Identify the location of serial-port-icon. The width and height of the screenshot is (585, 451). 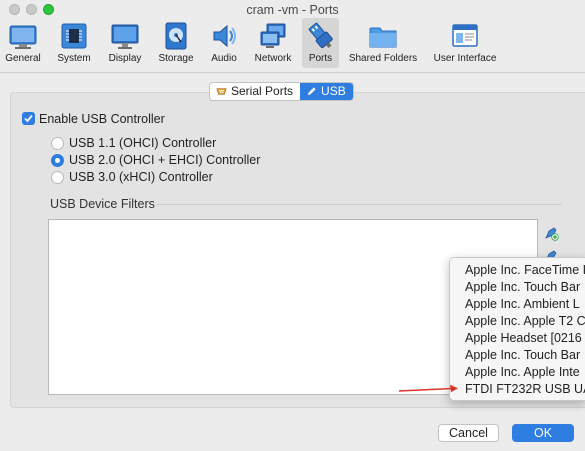
(221, 91).